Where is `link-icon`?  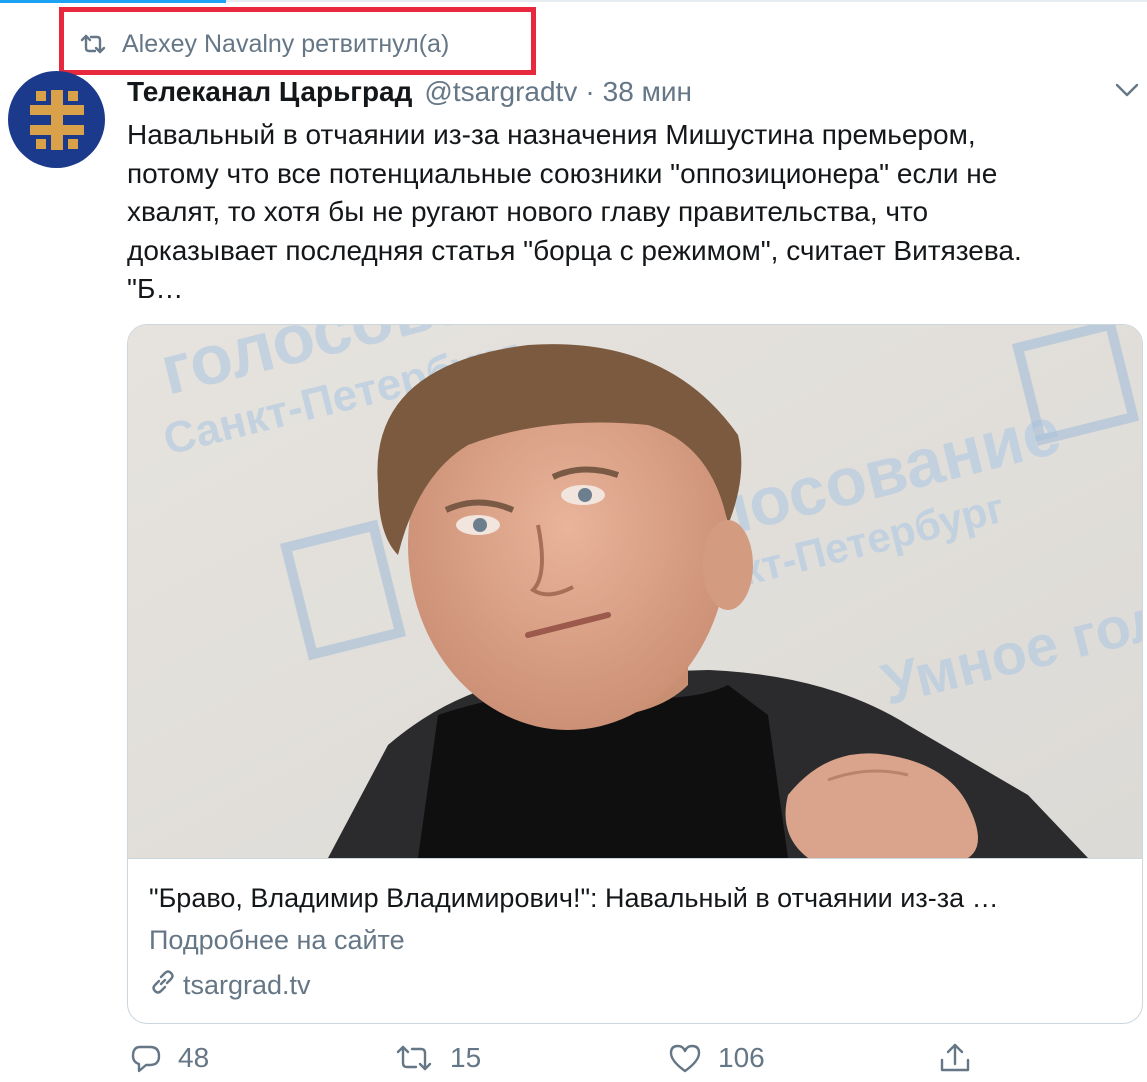 link-icon is located at coordinates (163, 985).